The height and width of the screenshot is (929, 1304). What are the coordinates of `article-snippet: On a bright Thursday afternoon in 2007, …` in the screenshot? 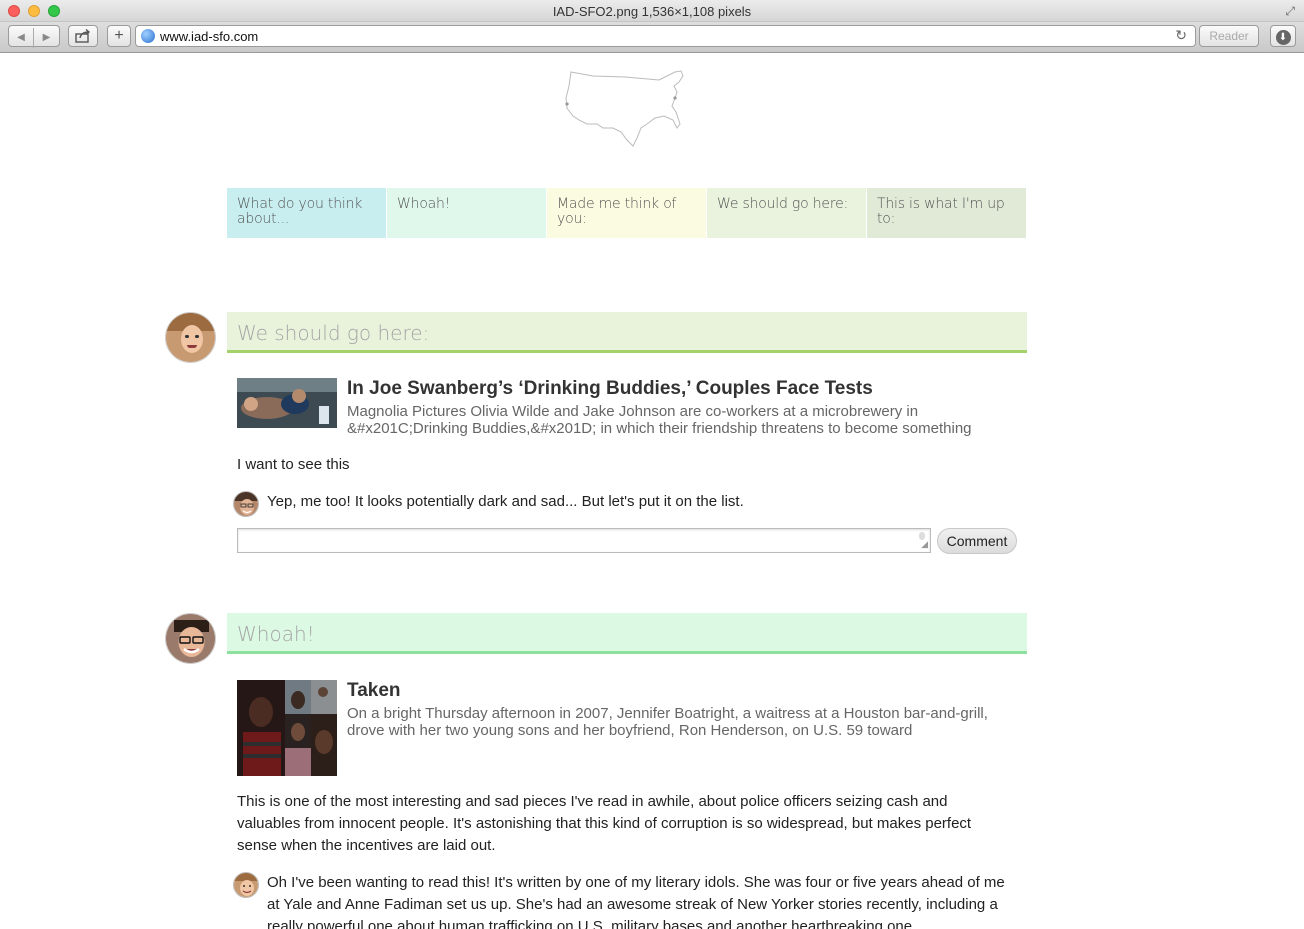 It's located at (667, 722).